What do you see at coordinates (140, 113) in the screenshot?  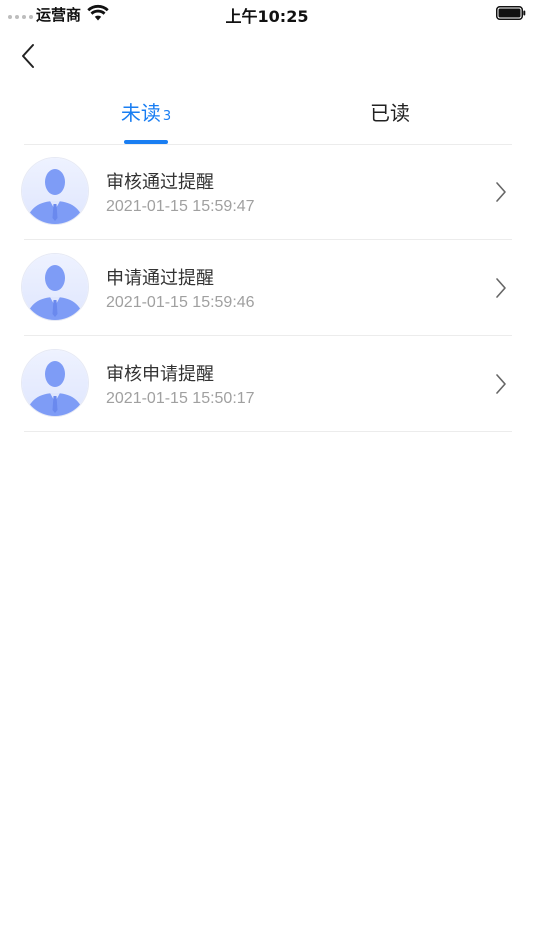 I see `tab-unread-label: 未读` at bounding box center [140, 113].